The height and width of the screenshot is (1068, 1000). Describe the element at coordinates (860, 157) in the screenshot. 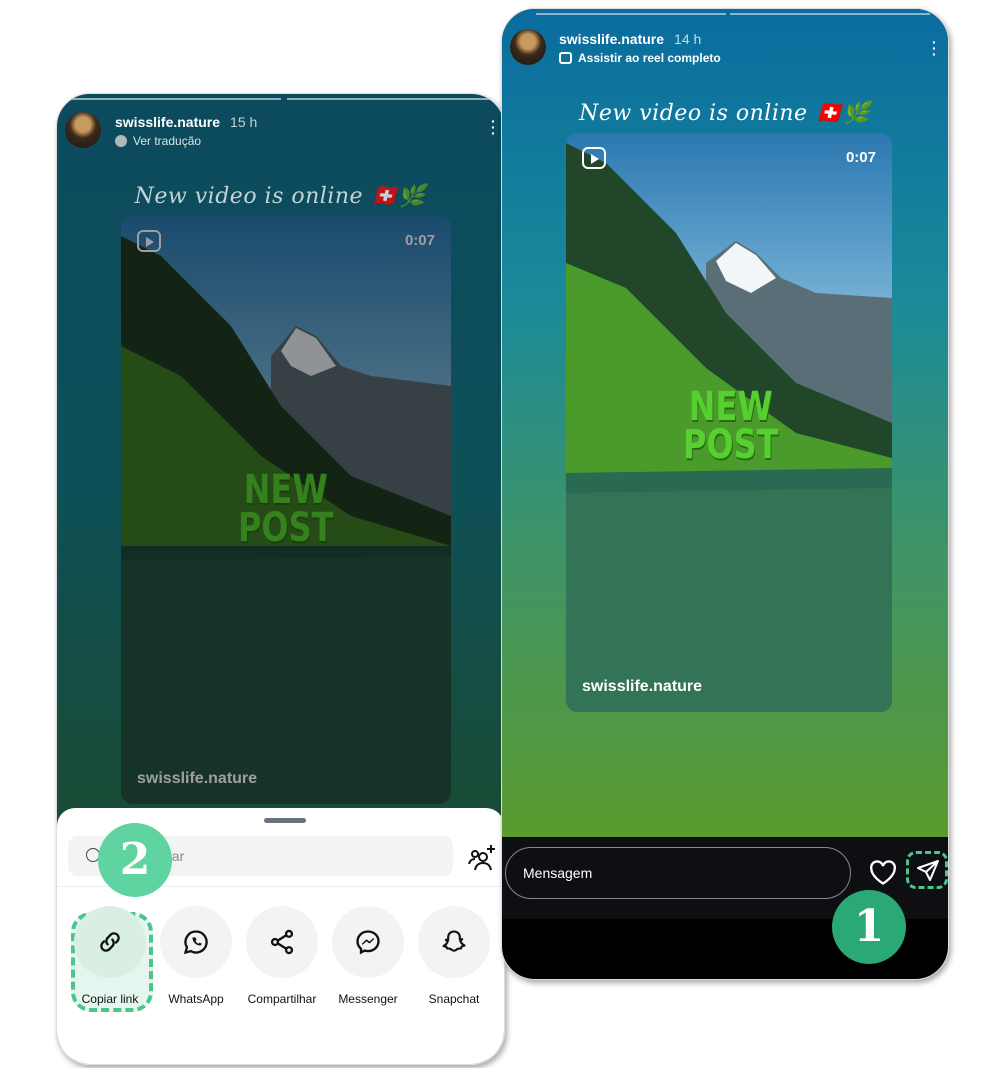

I see `video-duration: 0:07` at that location.